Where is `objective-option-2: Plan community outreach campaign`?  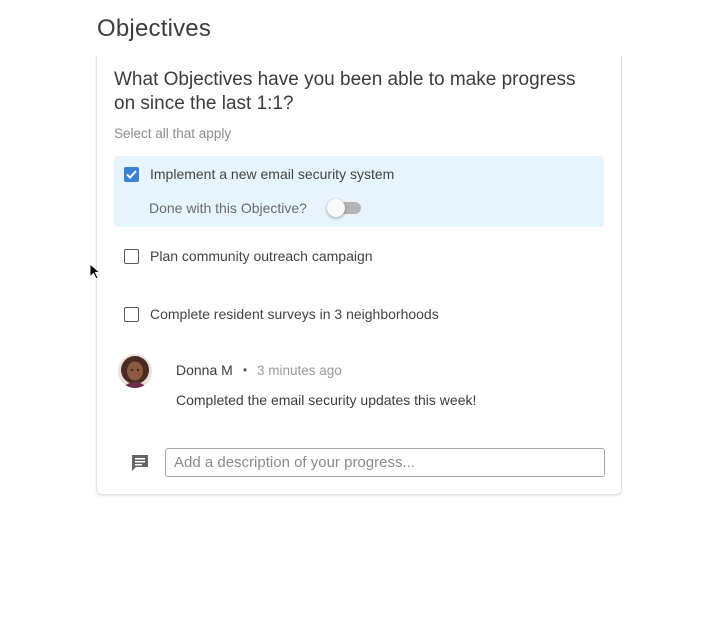 objective-option-2: Plan community outreach campaign is located at coordinates (359, 256).